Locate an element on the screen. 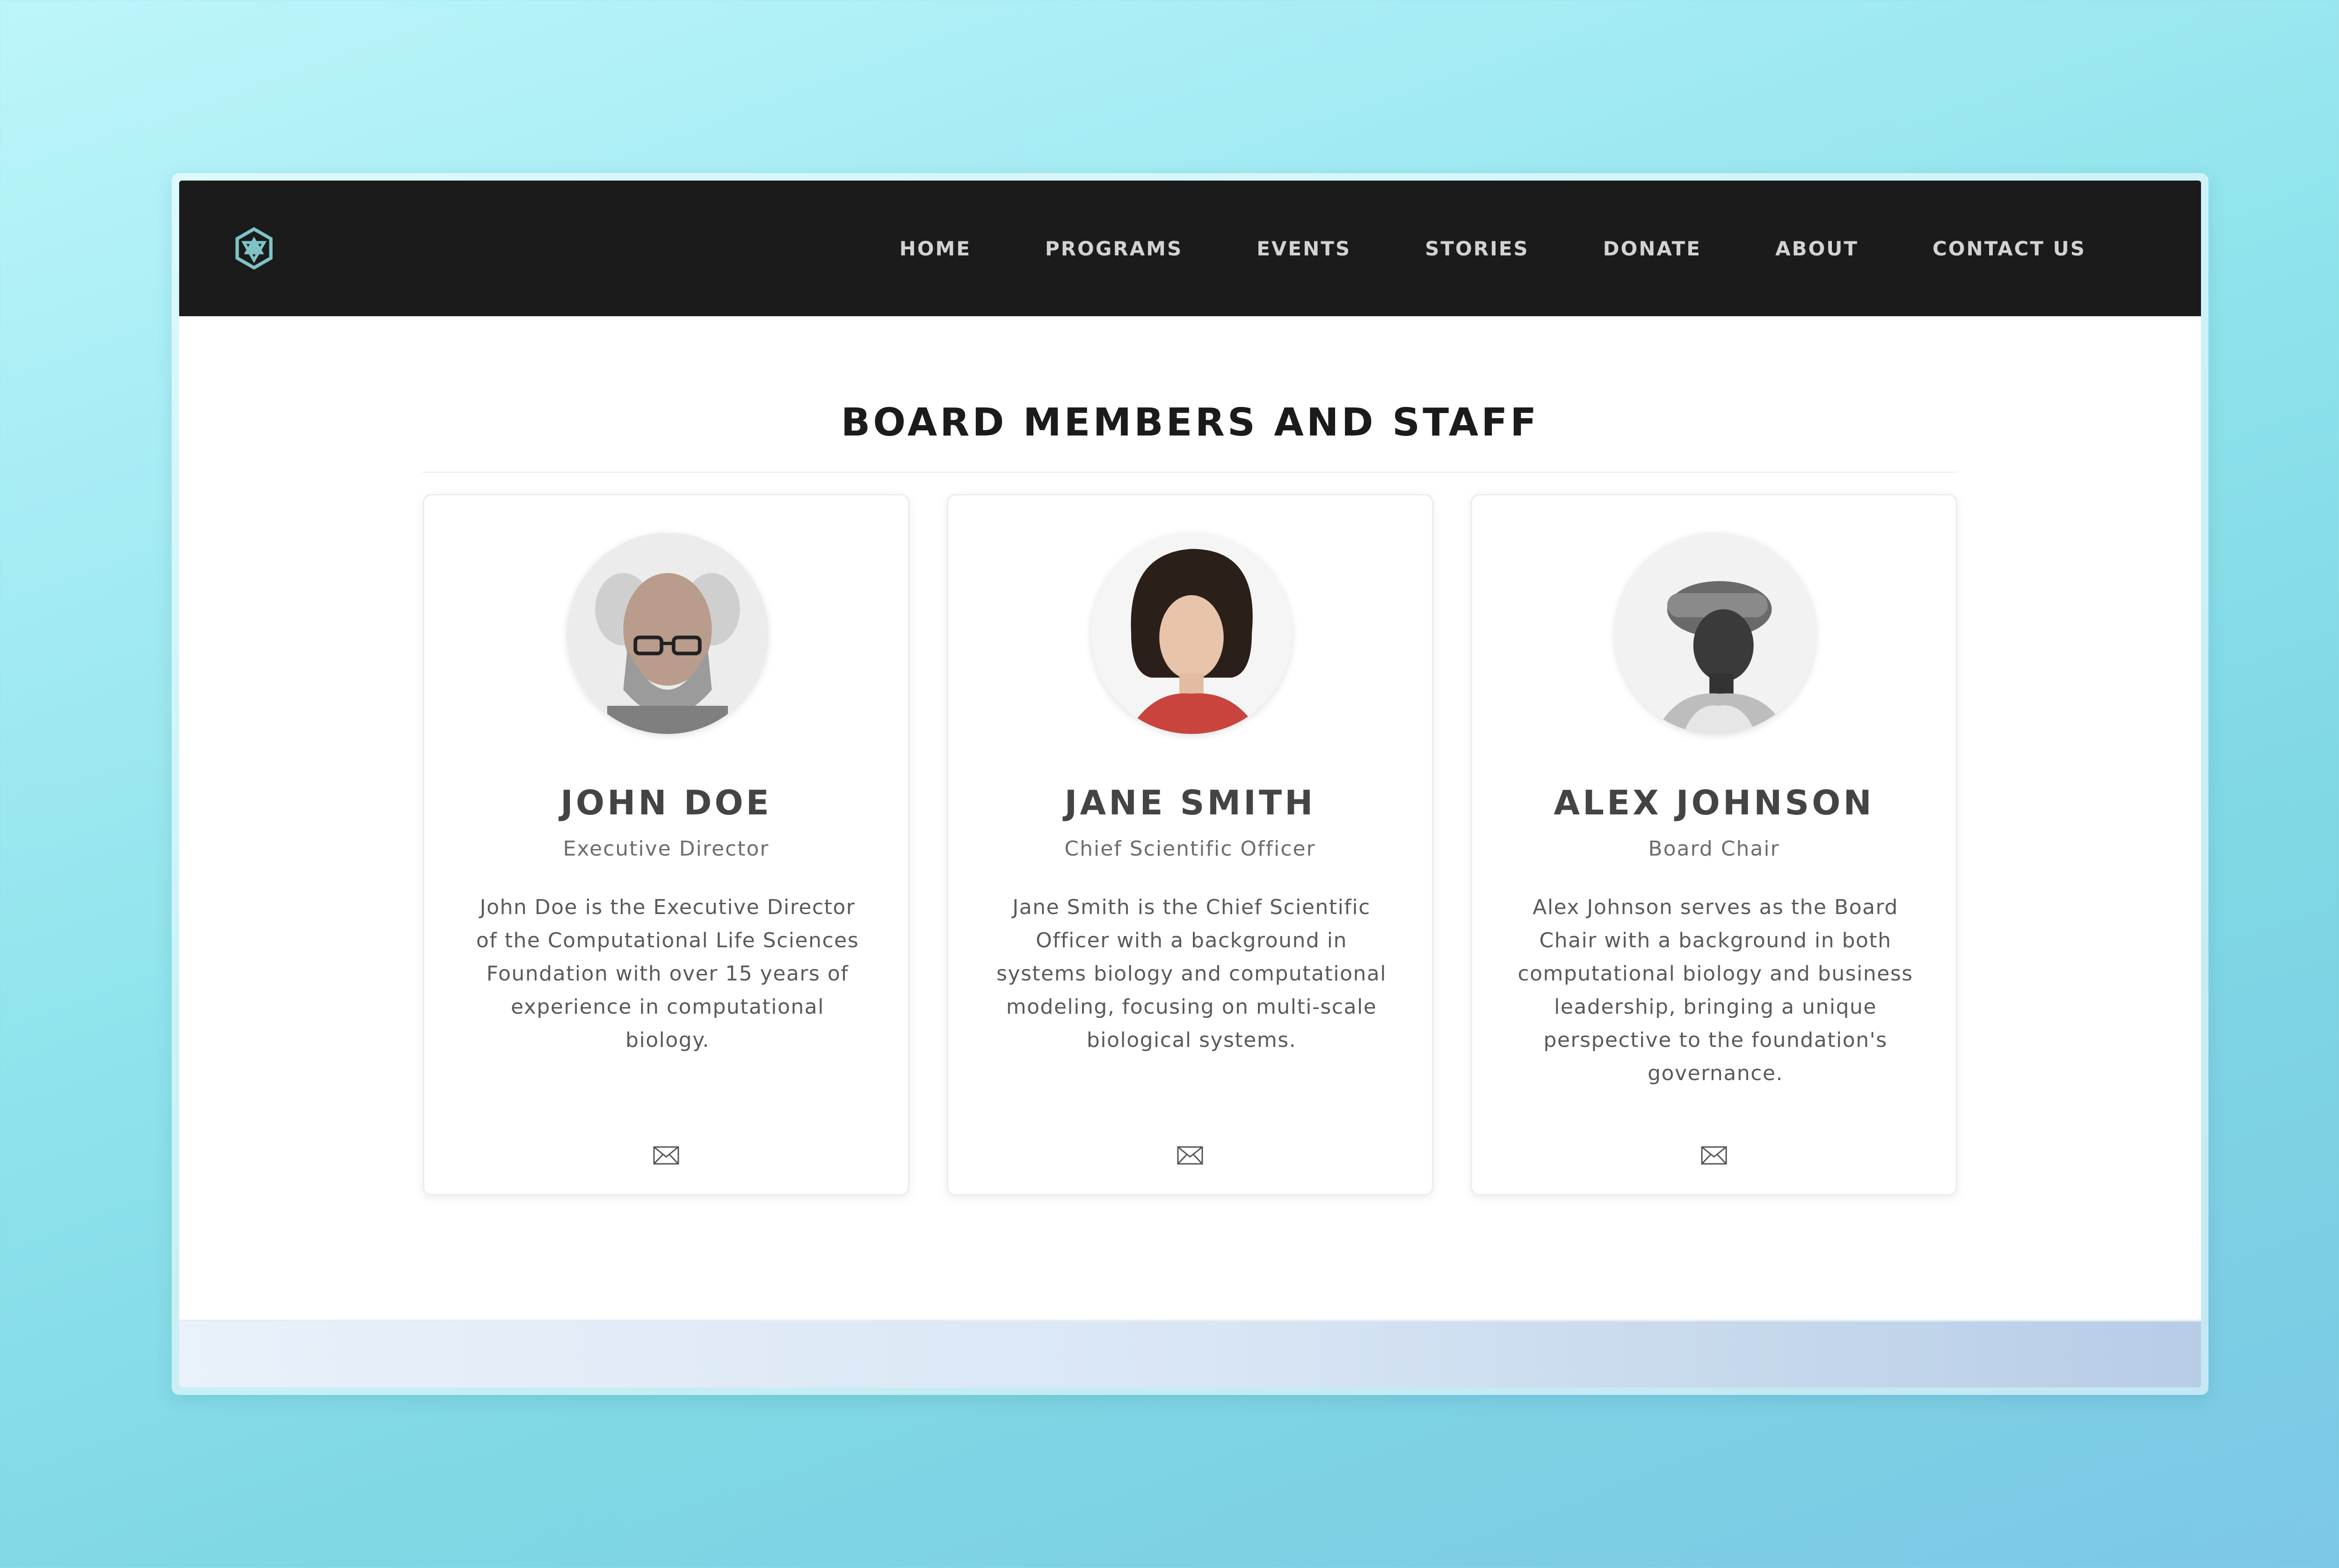 The image size is (2339, 1568). nav-donate: DONATE is located at coordinates (1652, 248).